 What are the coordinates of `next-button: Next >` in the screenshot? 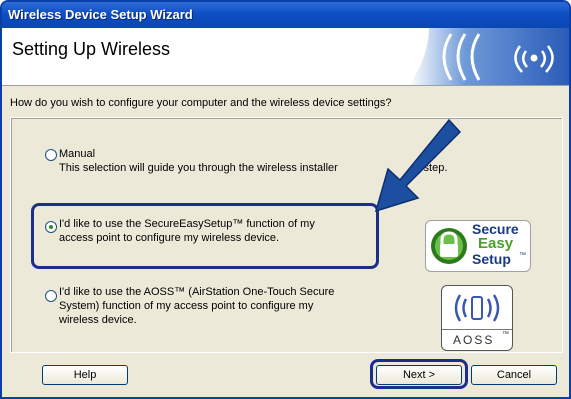 It's located at (419, 375).